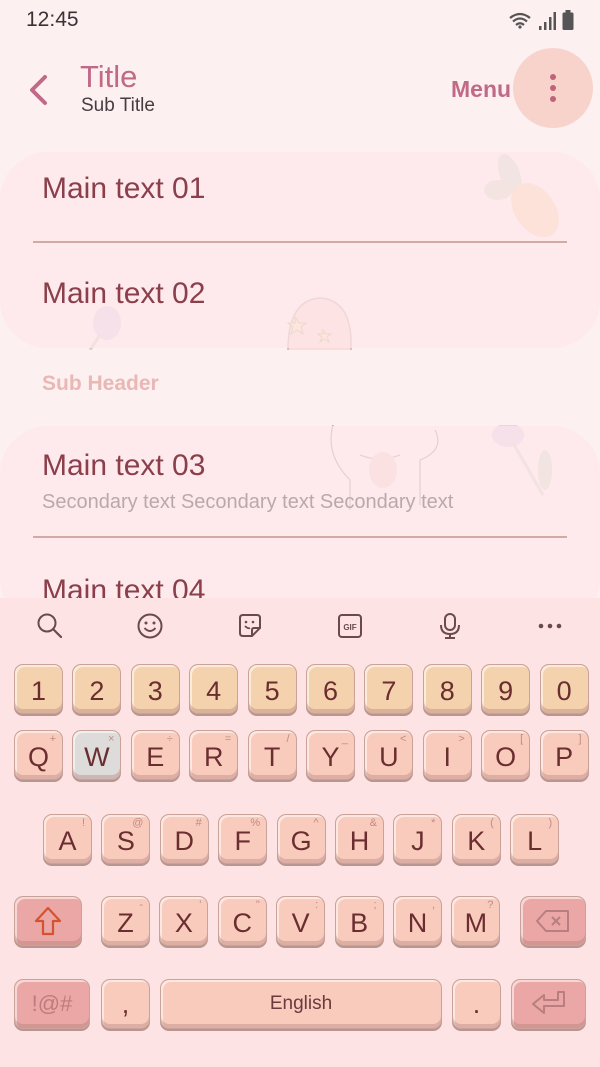  I want to click on key-r: = R, so click(214, 755).